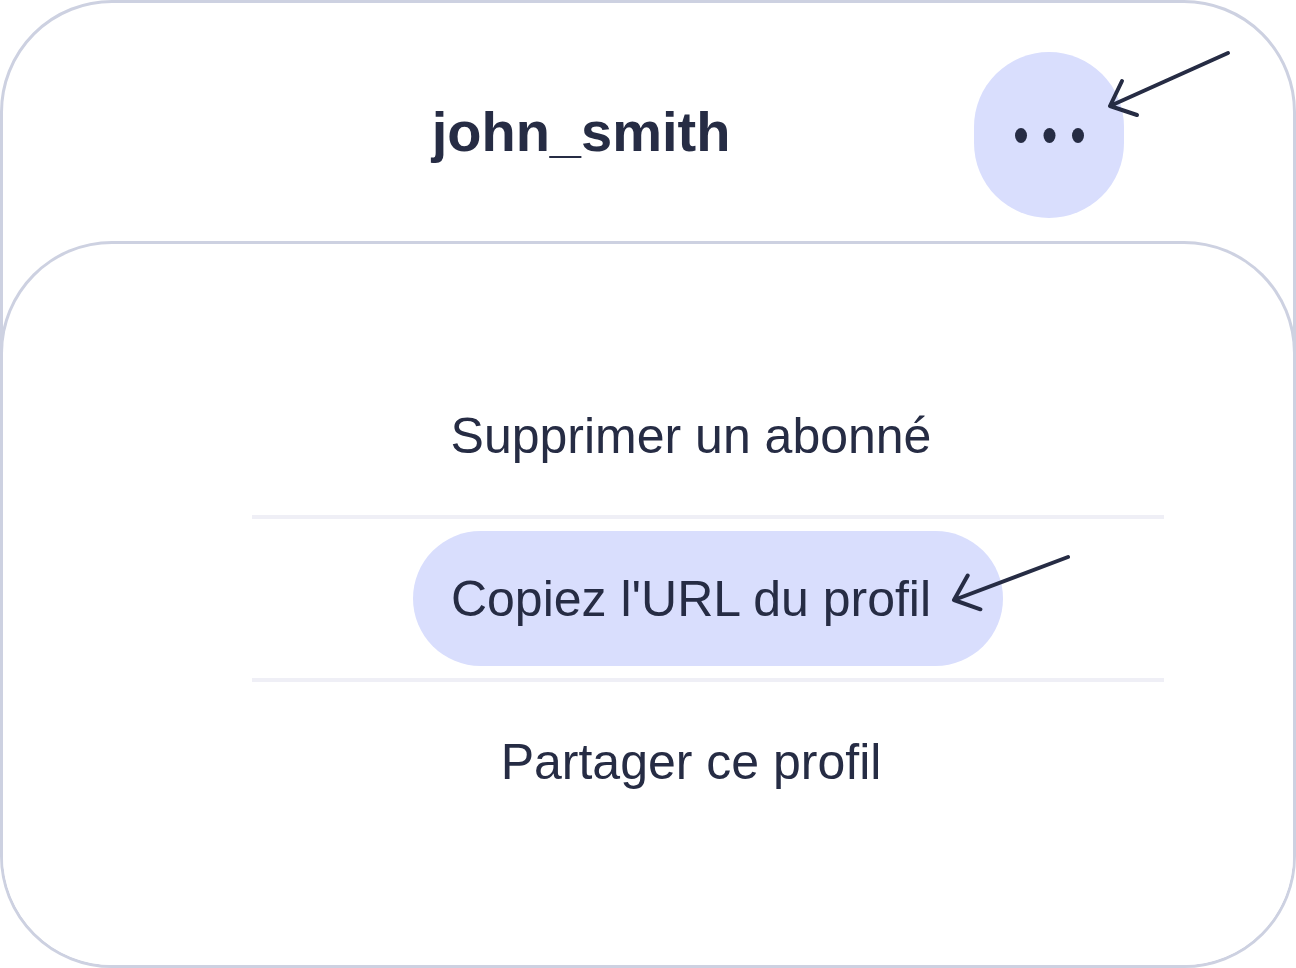 The width and height of the screenshot is (1296, 968). I want to click on menu-item: Copiez l'URL du profil, so click(708, 598).